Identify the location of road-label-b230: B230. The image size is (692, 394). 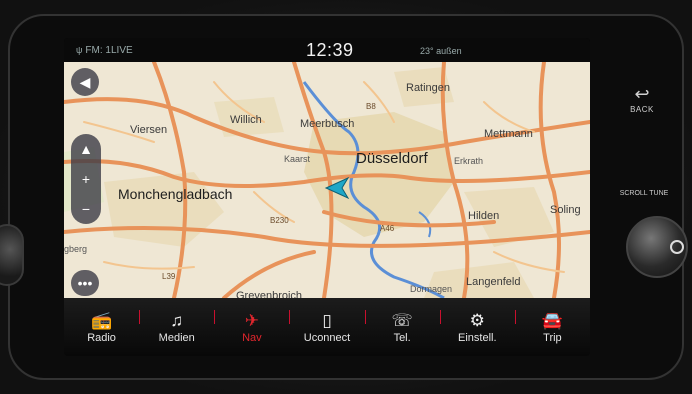
(279, 220).